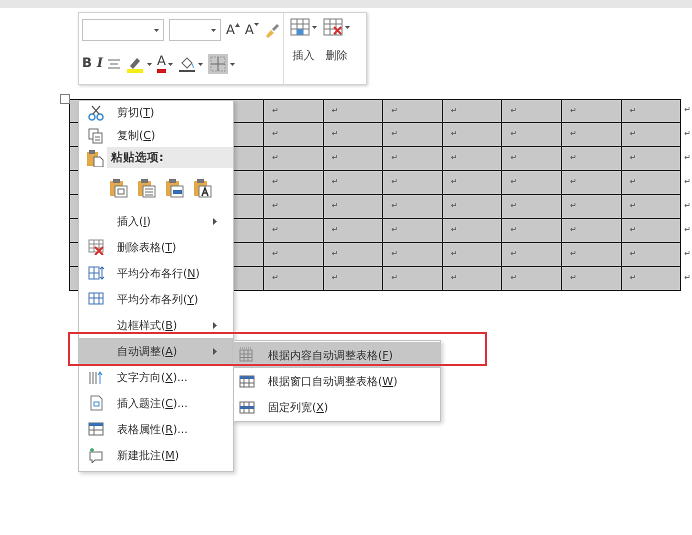 Image resolution: width=692 pixels, height=535 pixels. What do you see at coordinates (303, 55) in the screenshot?
I see `insert-label: 插入` at bounding box center [303, 55].